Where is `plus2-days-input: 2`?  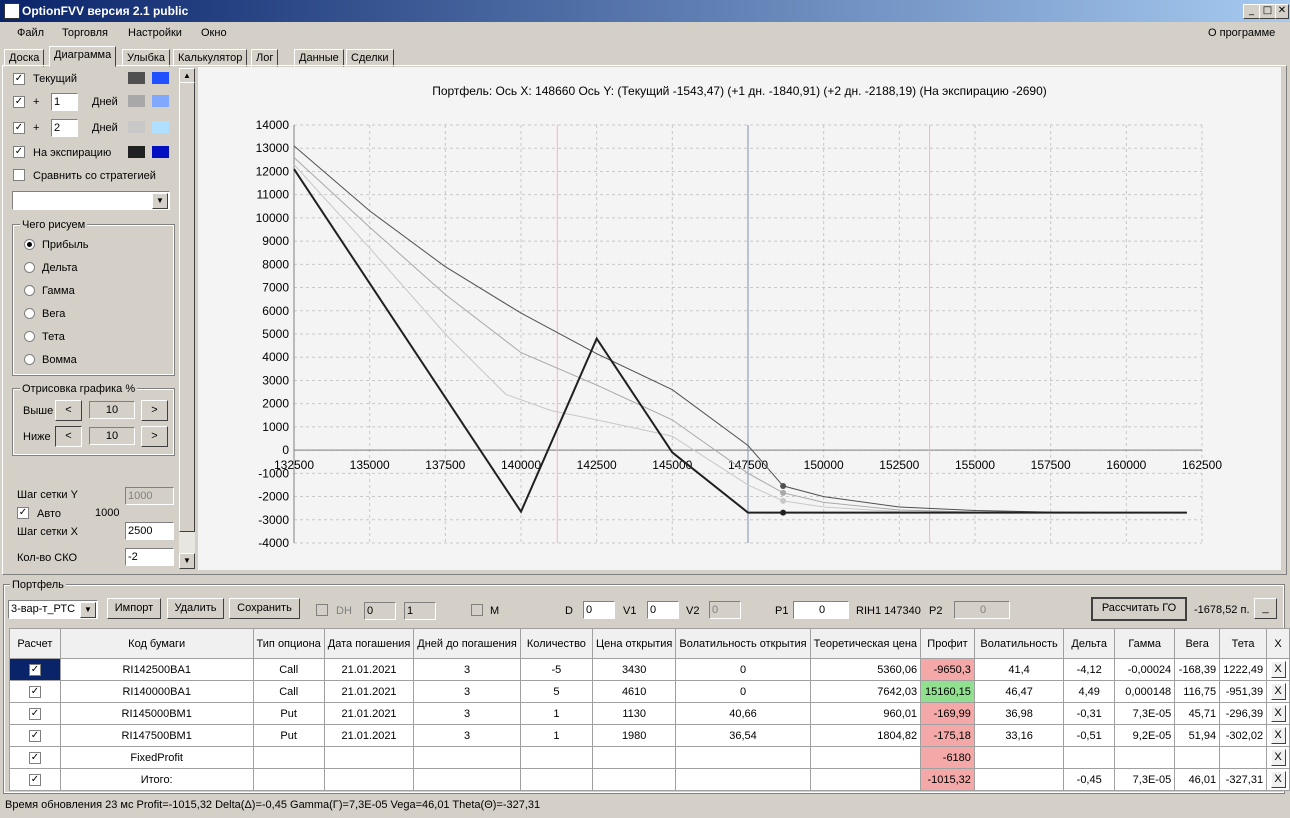
plus2-days-input: 2 is located at coordinates (64, 128).